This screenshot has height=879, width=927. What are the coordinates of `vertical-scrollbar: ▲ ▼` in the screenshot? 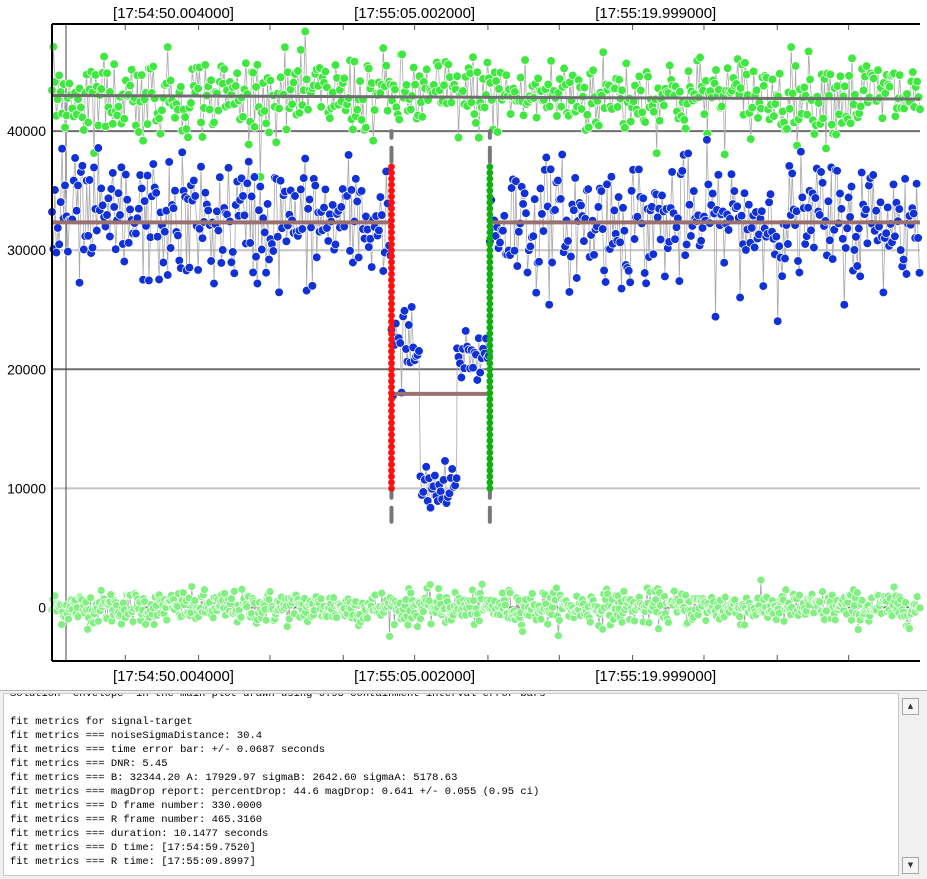 It's located at (910, 785).